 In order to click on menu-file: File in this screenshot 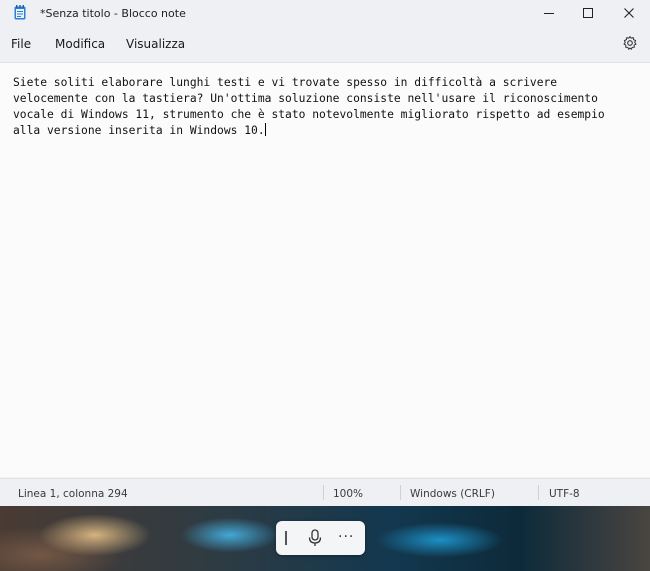, I will do `click(21, 44)`.